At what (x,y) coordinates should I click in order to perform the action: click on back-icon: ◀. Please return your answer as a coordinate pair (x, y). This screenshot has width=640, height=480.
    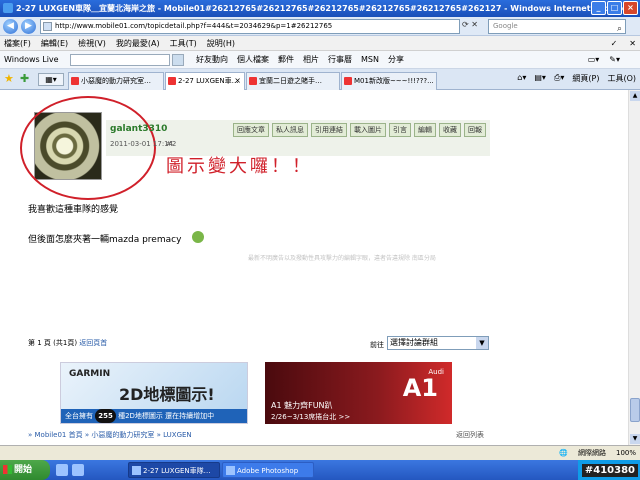
    Looking at the image, I should click on (10, 26).